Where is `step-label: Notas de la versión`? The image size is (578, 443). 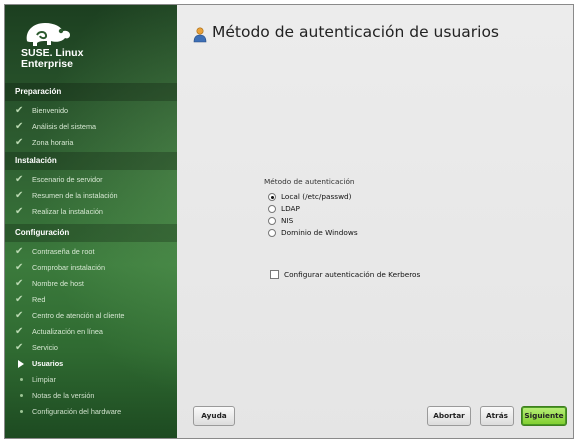
step-label: Notas de la versión is located at coordinates (63, 395).